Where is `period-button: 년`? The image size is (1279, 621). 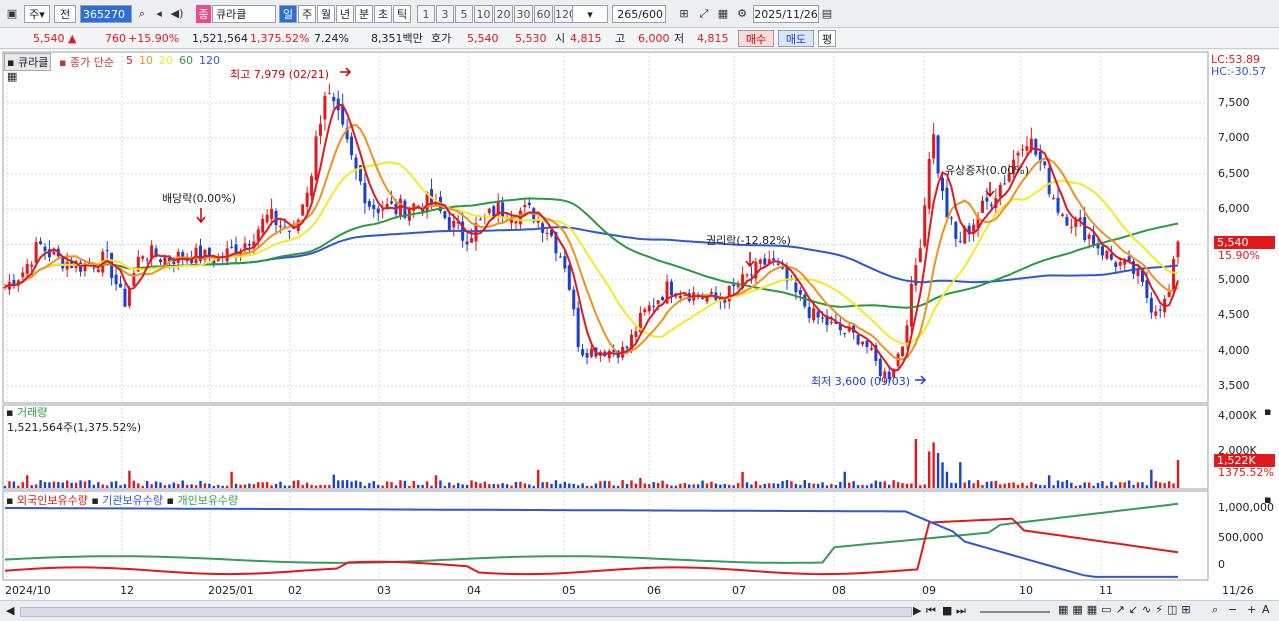
period-button: 년 is located at coordinates (345, 14).